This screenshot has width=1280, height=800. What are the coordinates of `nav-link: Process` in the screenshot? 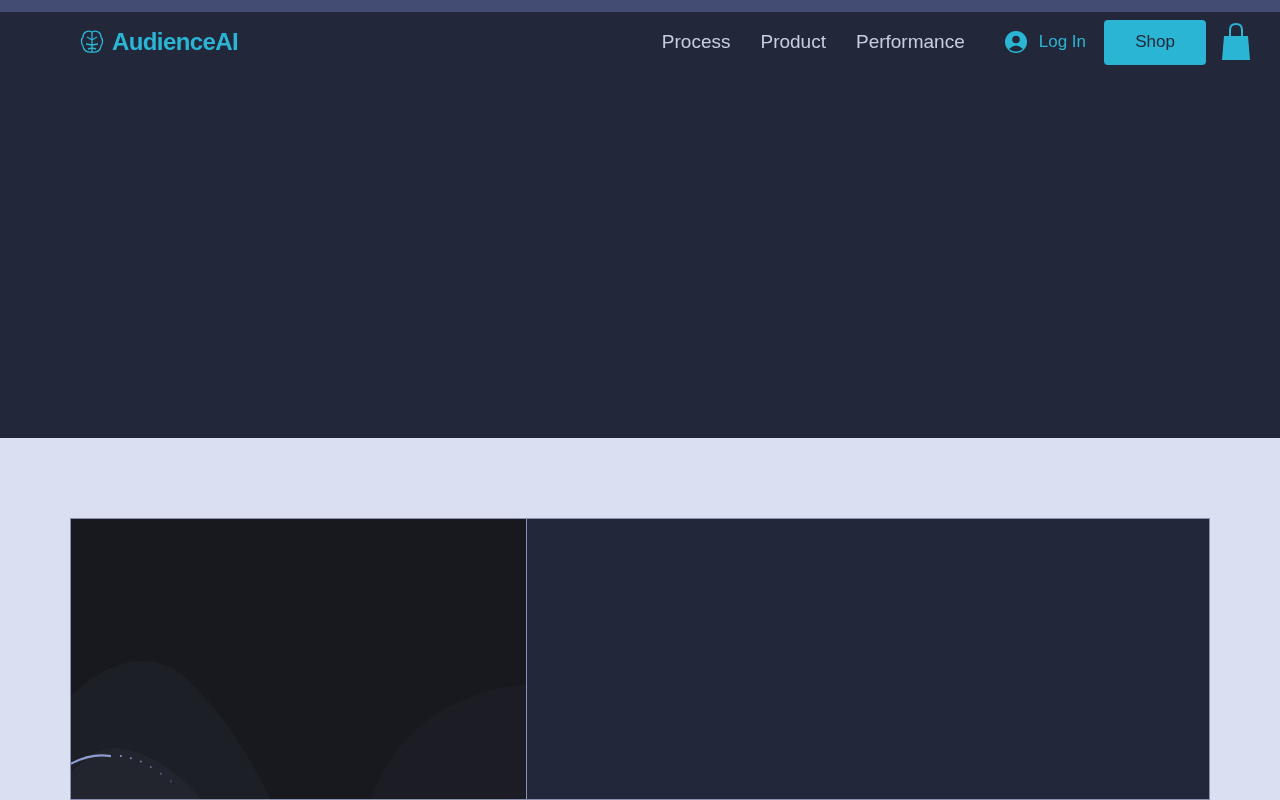 It's located at (696, 42).